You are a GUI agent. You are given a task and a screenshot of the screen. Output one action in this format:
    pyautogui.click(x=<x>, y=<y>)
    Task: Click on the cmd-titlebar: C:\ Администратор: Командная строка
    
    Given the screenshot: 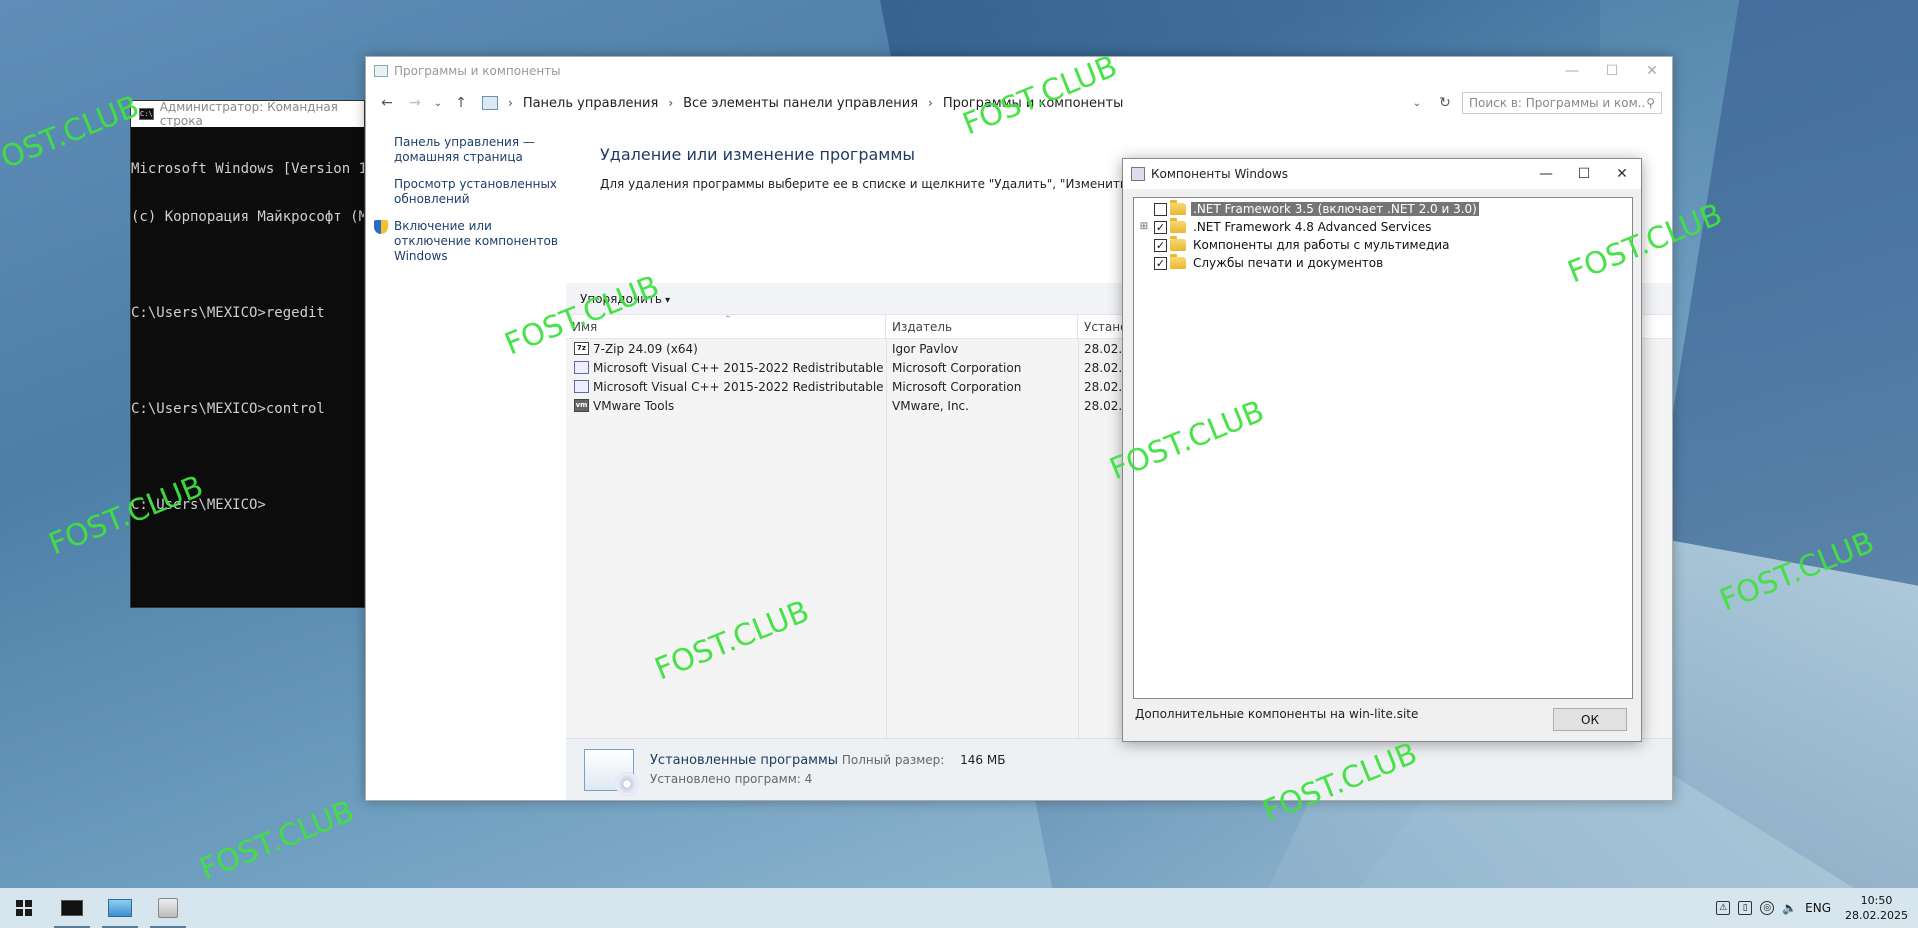 What is the action you would take?
    pyautogui.click(x=247, y=114)
    